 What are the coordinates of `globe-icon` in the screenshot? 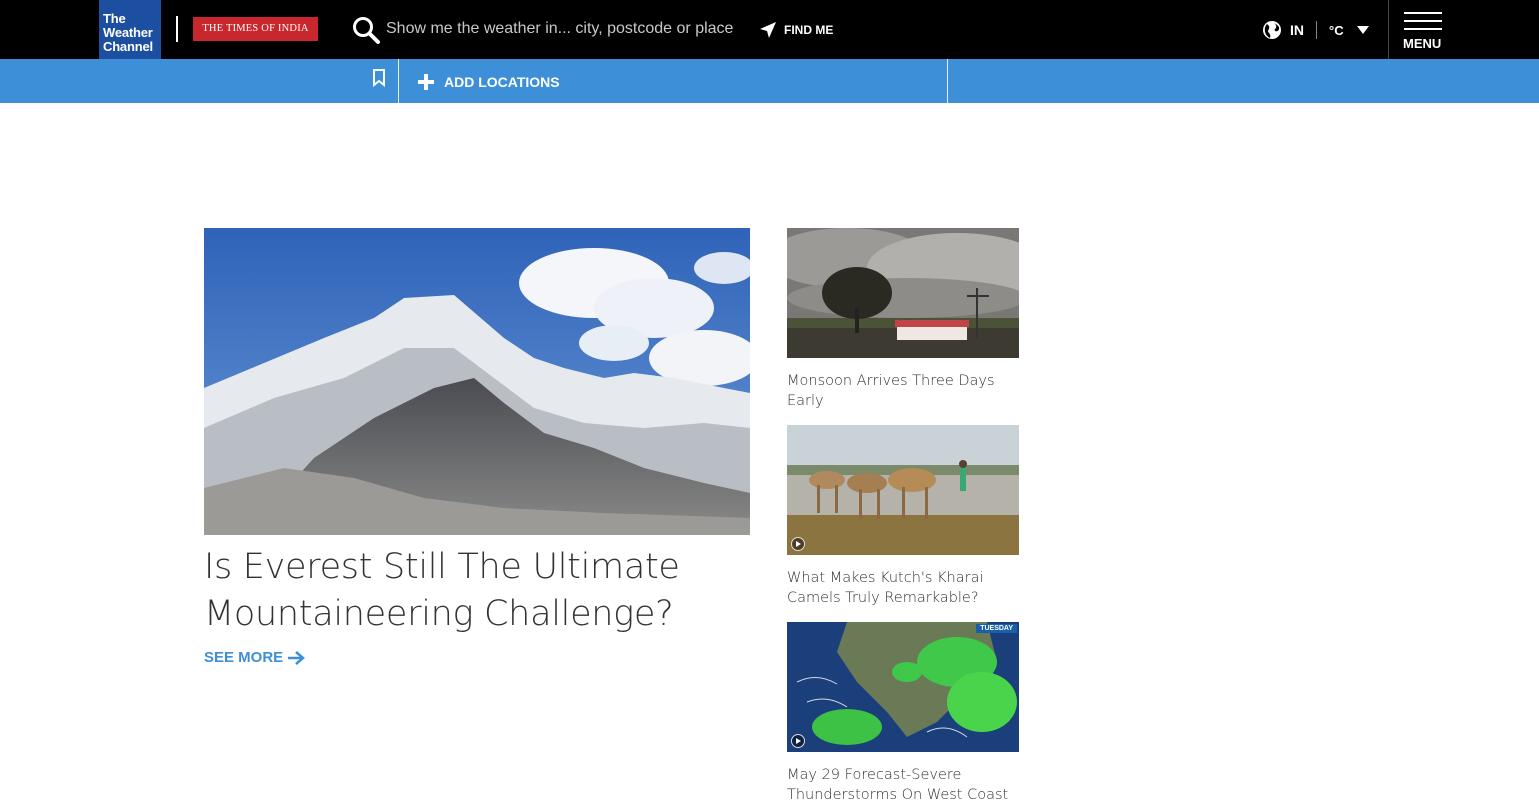 It's located at (1272, 30).